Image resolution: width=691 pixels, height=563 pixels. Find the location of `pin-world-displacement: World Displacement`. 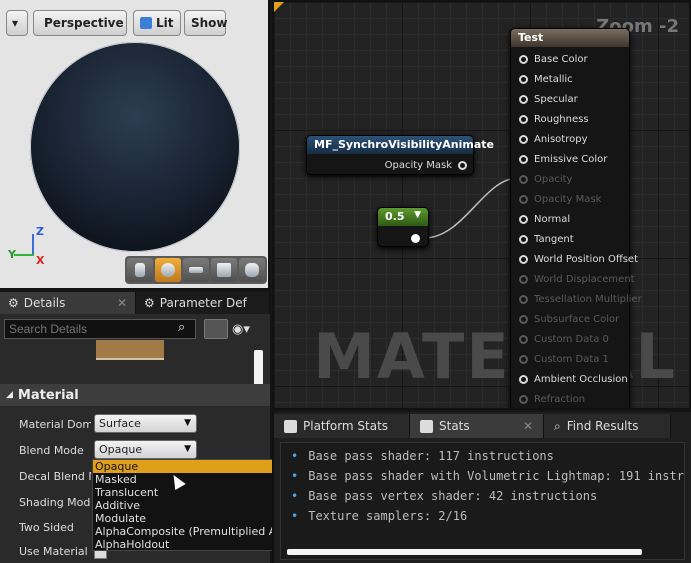

pin-world-displacement: World Displacement is located at coordinates (577, 279).